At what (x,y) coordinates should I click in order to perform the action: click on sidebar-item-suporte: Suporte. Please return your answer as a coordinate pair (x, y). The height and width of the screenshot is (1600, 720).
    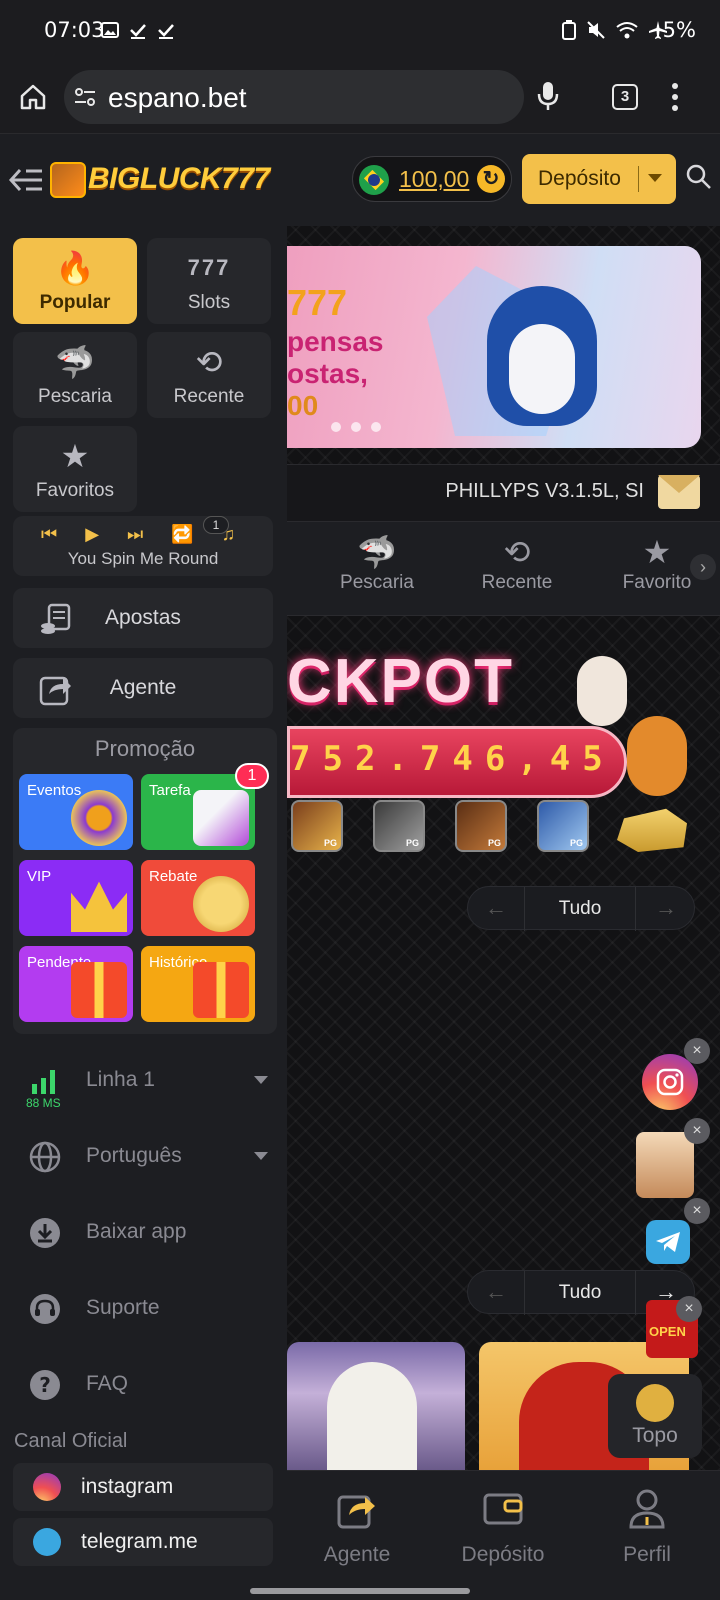
    Looking at the image, I should click on (149, 1310).